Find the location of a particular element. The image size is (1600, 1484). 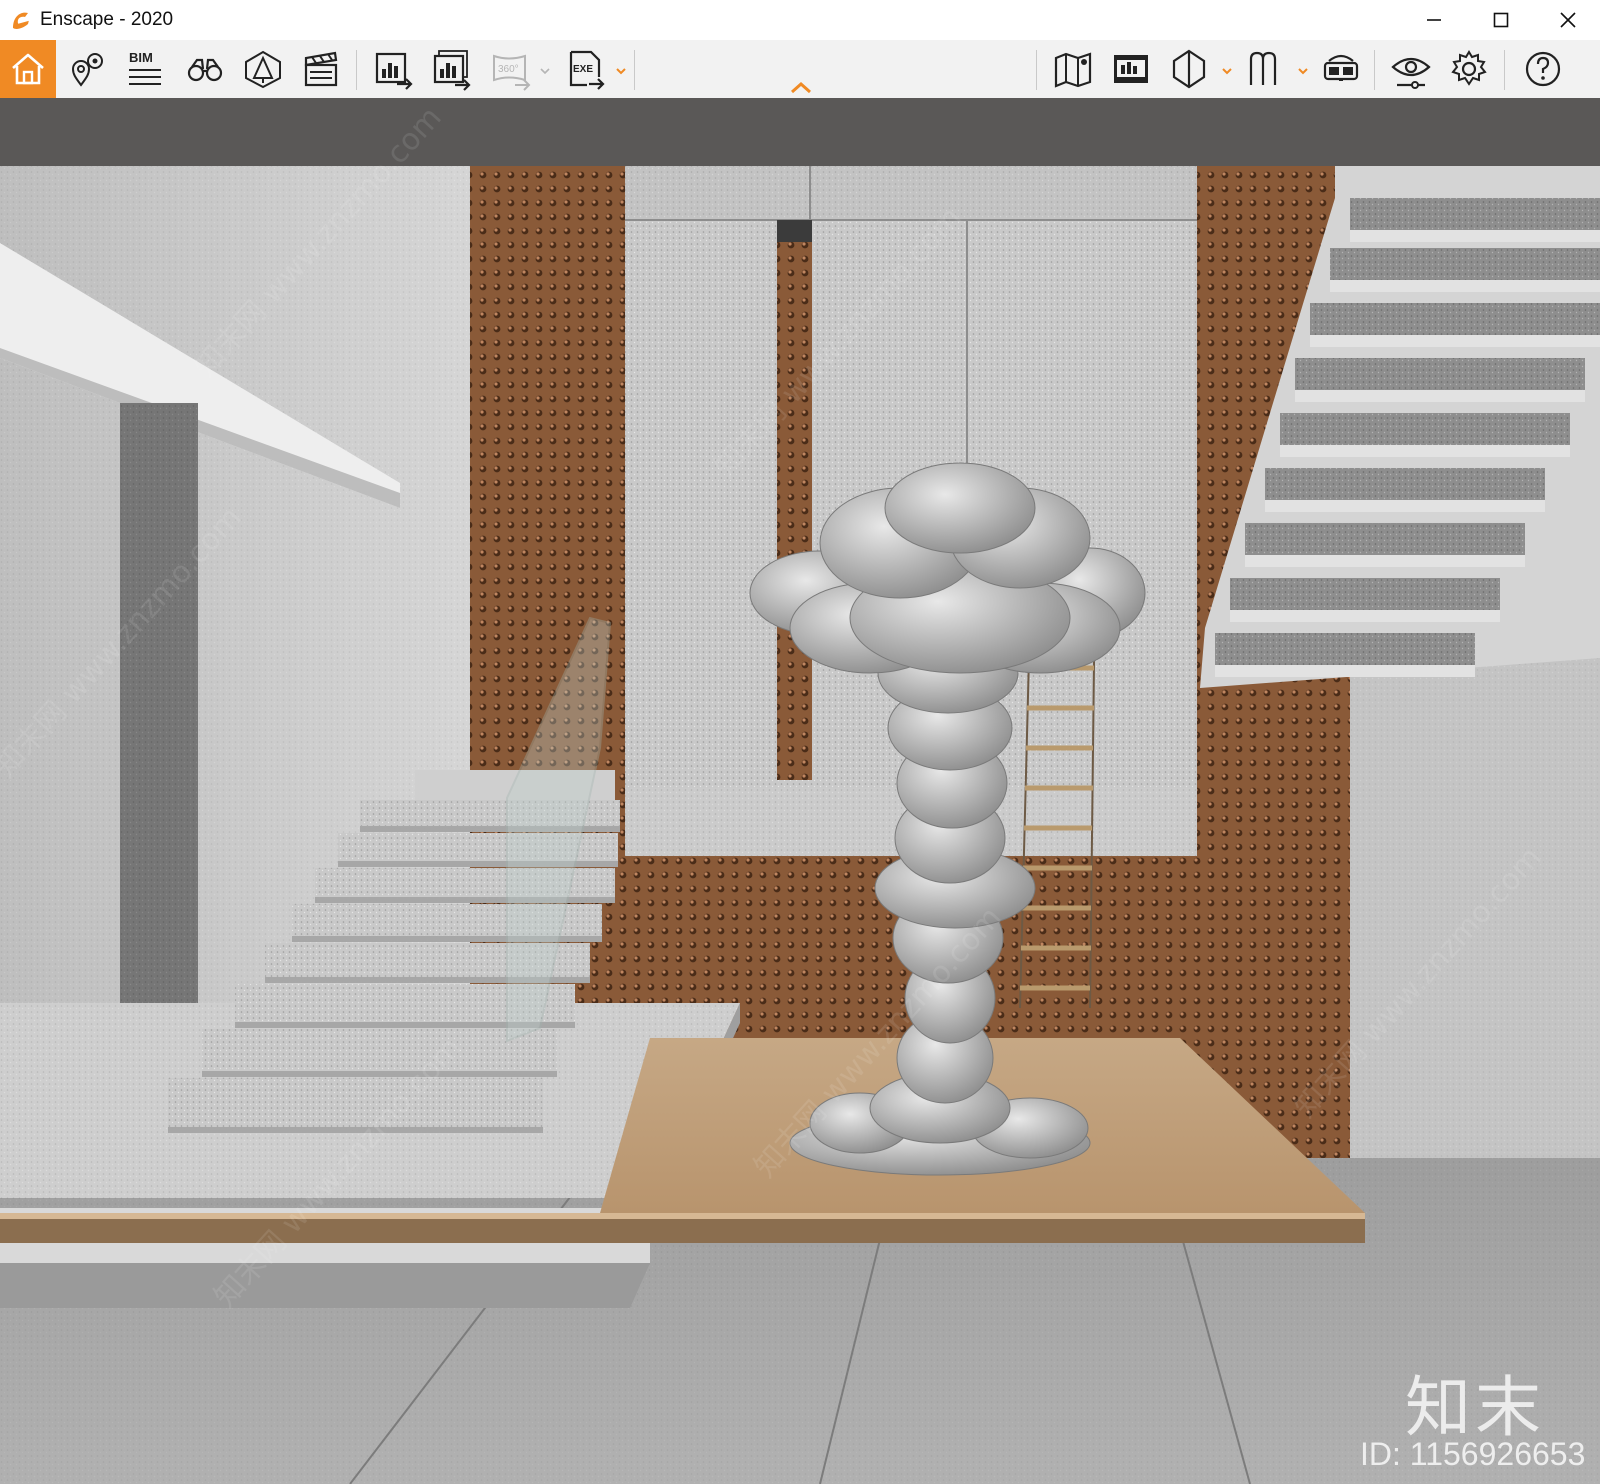

map-icon is located at coordinates (1073, 70).